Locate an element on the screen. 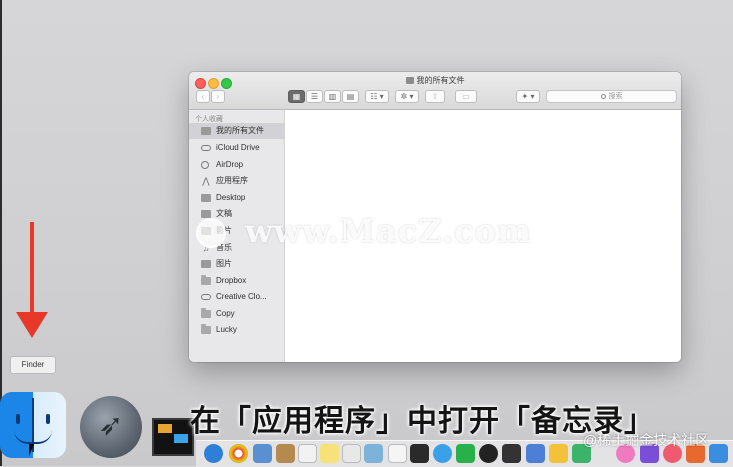 This screenshot has height=467, width=733. search-icon is located at coordinates (603, 96).